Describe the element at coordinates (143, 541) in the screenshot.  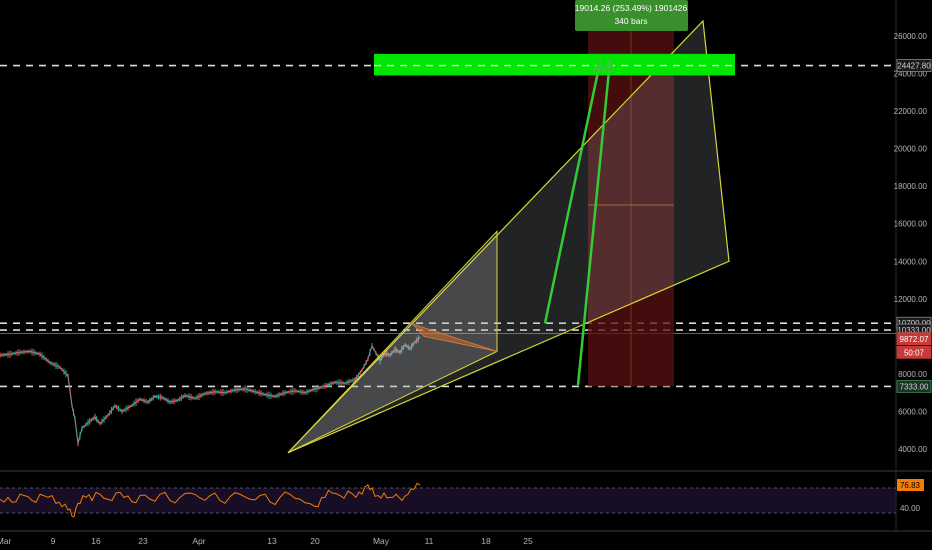
I see `time-tick-label: 23` at that location.